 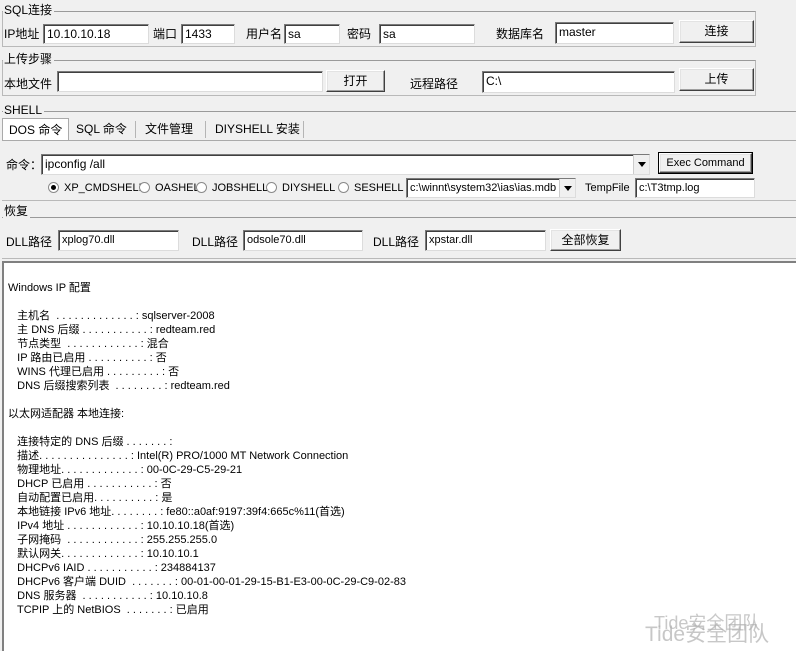 I want to click on command-label: 命令：, so click(x=24, y=165).